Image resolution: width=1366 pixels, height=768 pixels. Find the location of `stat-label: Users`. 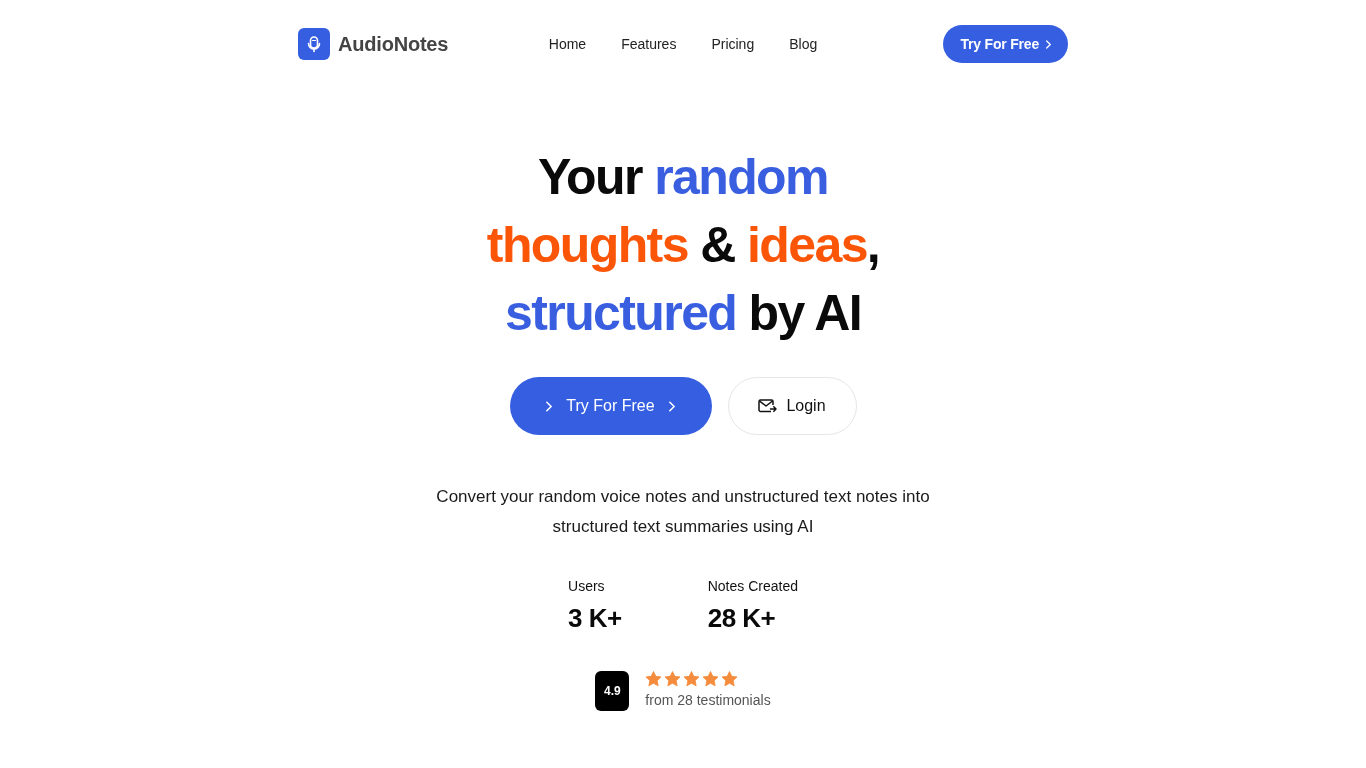

stat-label: Users is located at coordinates (587, 586).